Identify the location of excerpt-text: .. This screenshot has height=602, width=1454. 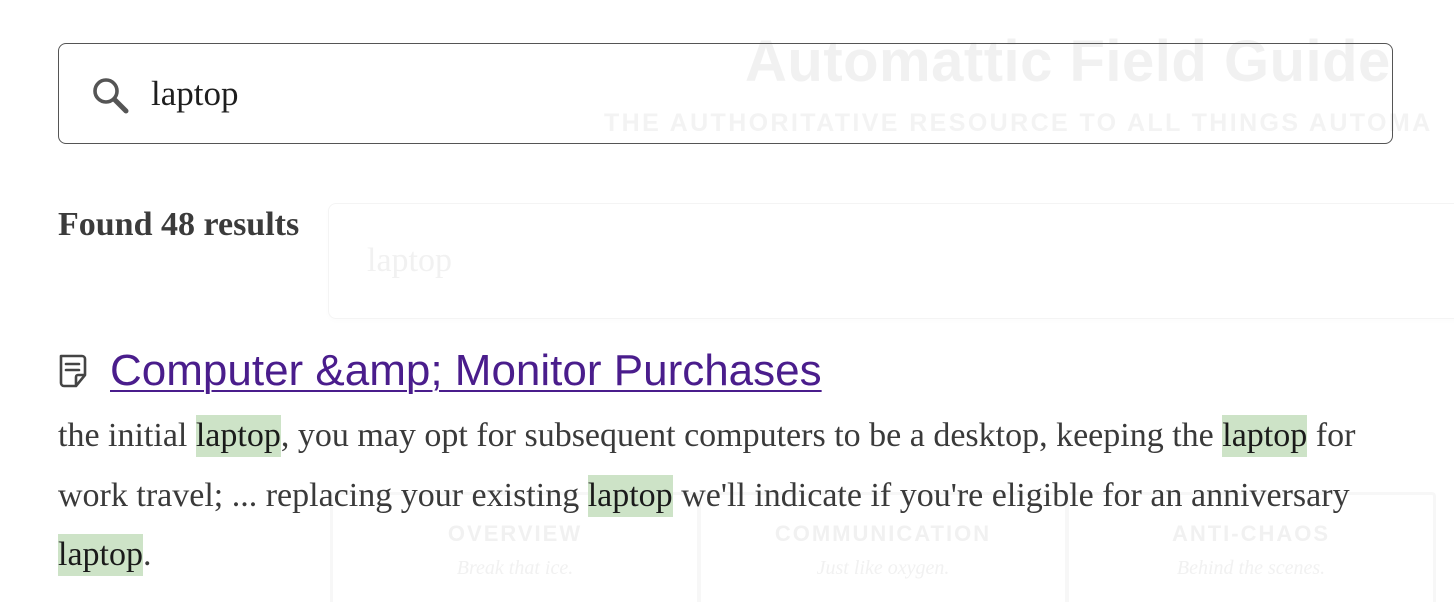
(147, 554).